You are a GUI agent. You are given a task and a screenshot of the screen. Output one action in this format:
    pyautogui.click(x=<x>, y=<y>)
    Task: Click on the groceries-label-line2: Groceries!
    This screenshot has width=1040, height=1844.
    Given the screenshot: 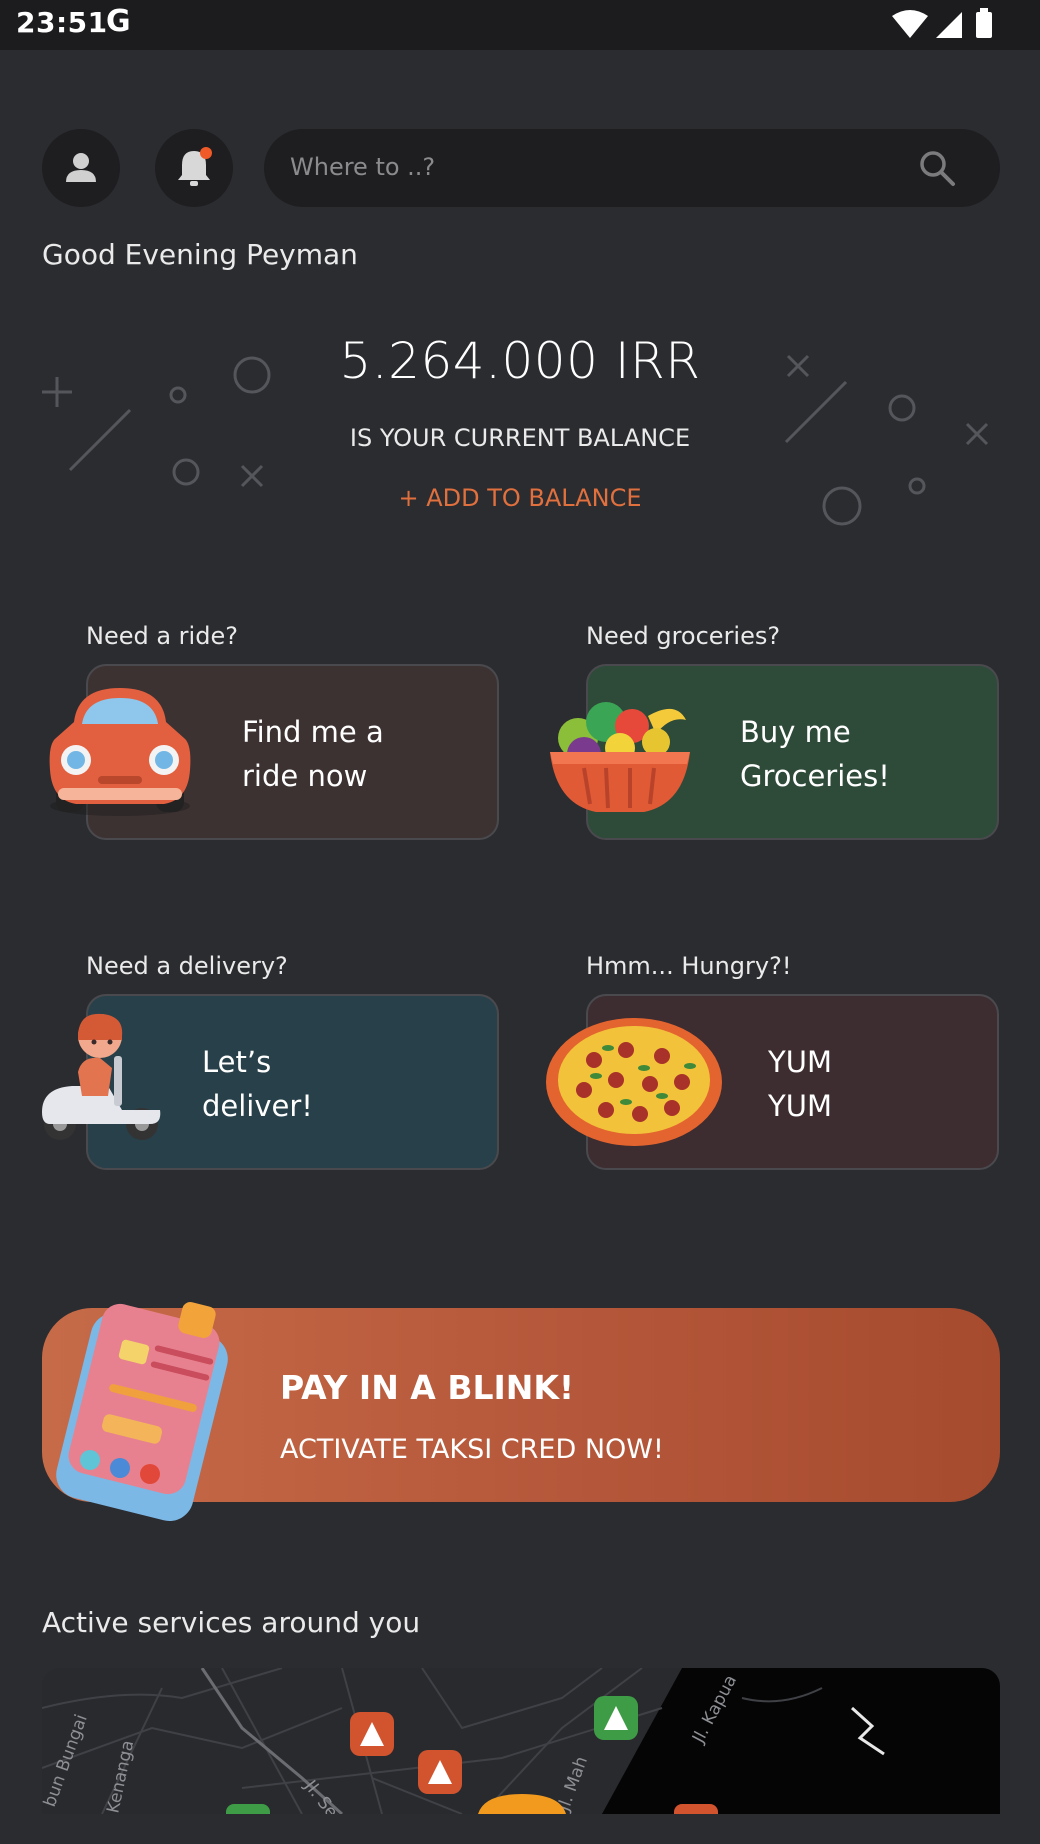 What is the action you would take?
    pyautogui.click(x=815, y=776)
    